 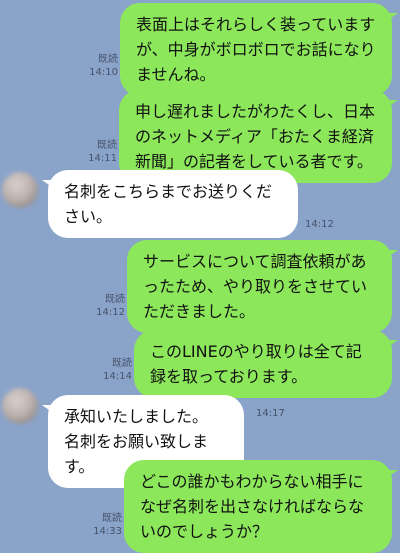 I want to click on message-meta: 既読 14:12, so click(x=105, y=306).